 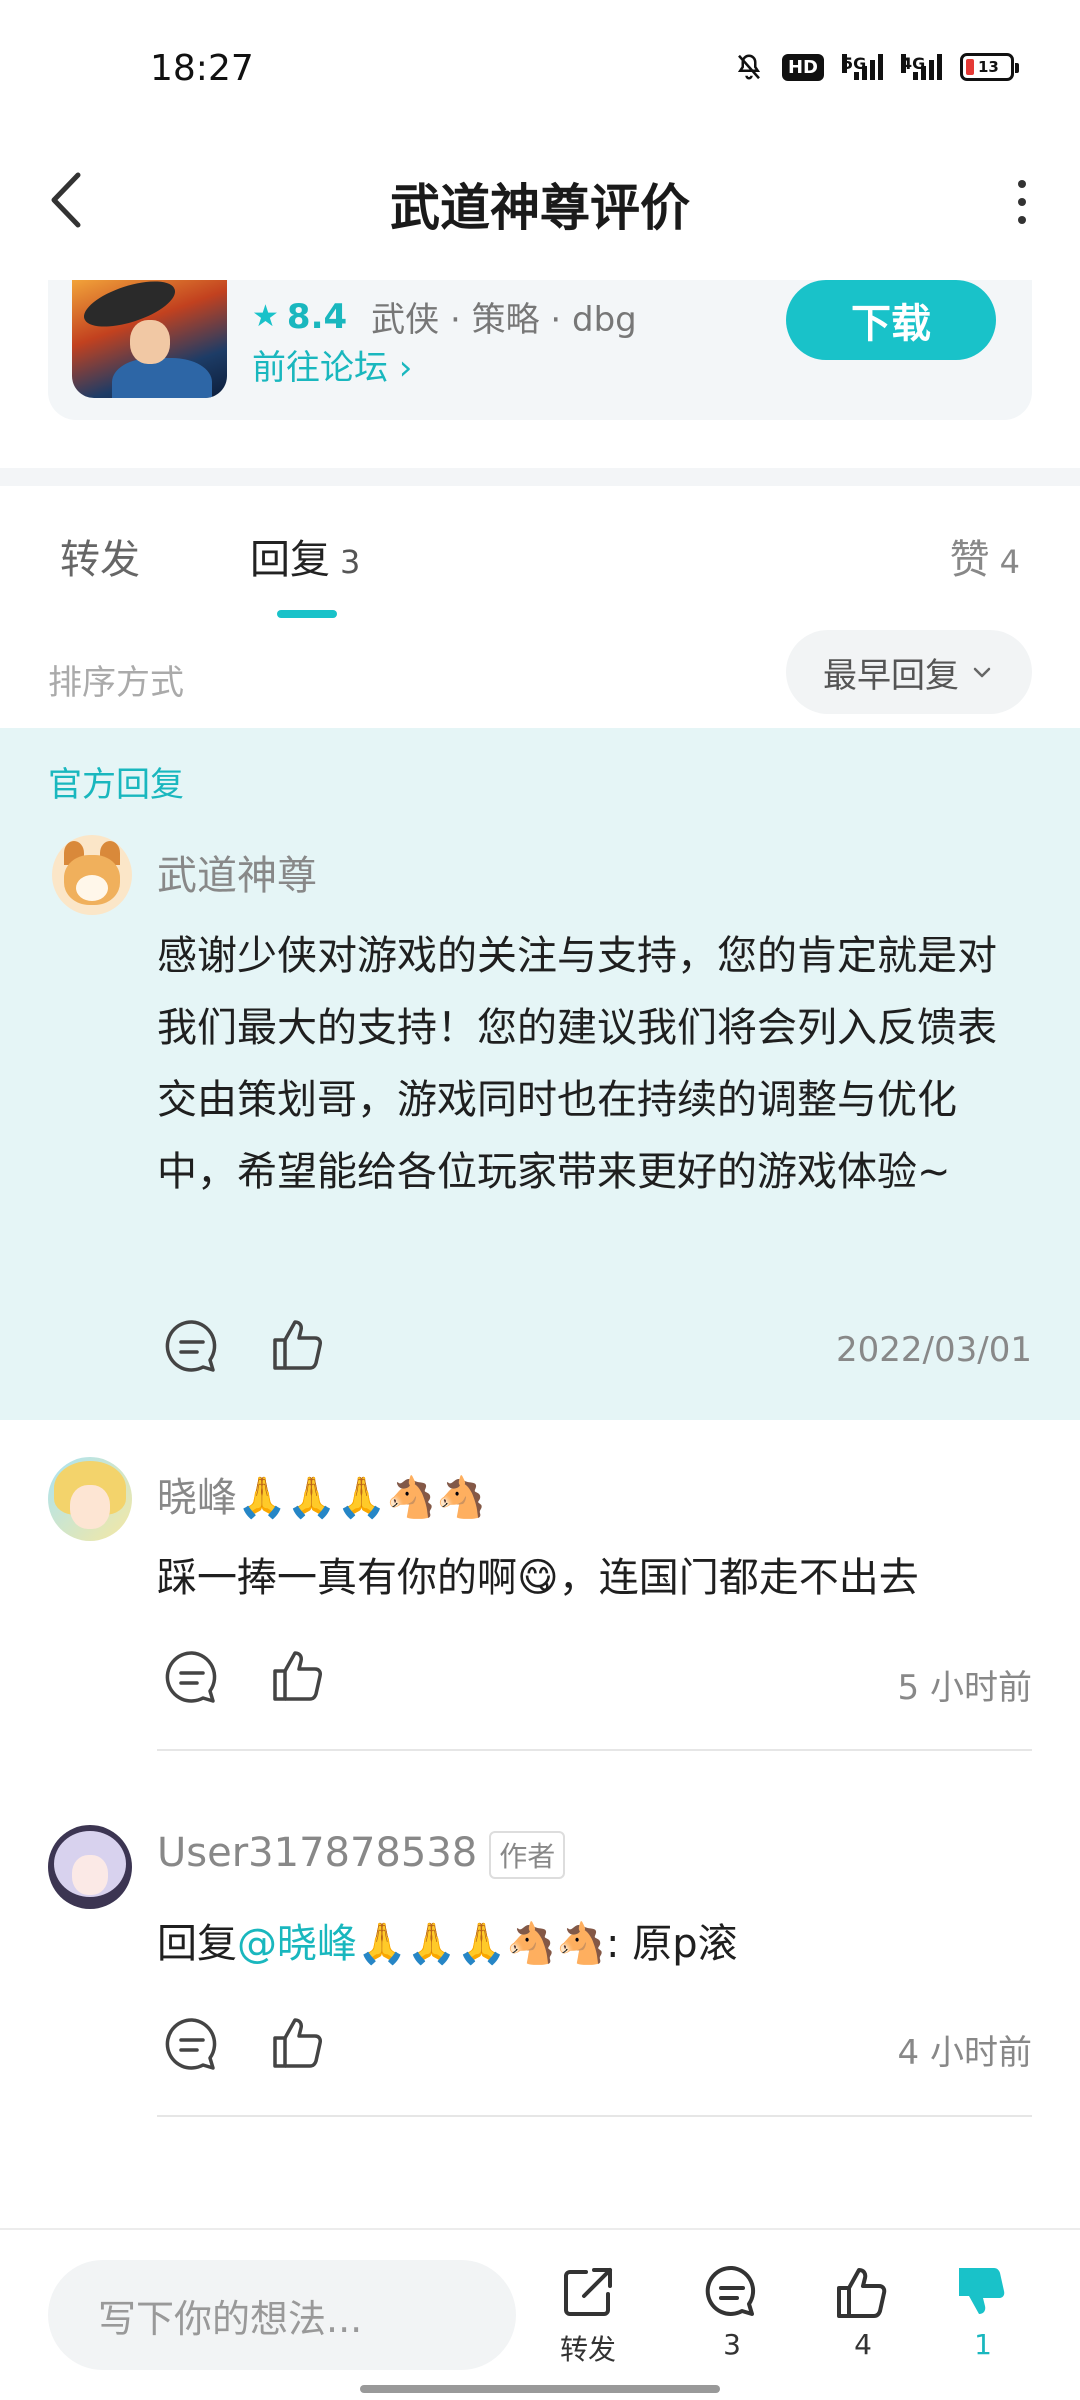 What do you see at coordinates (913, 63) in the screenshot?
I see `net-4g-label: 4G` at bounding box center [913, 63].